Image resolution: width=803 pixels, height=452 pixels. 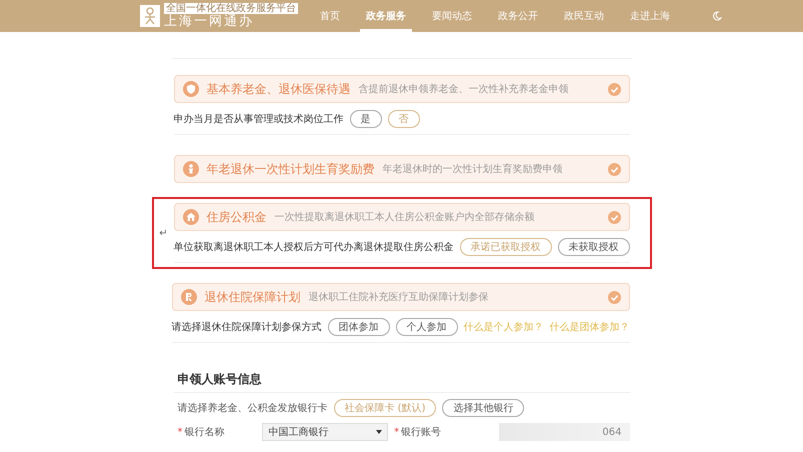 What do you see at coordinates (594, 247) in the screenshot?
I see `option-button: 未获取授权` at bounding box center [594, 247].